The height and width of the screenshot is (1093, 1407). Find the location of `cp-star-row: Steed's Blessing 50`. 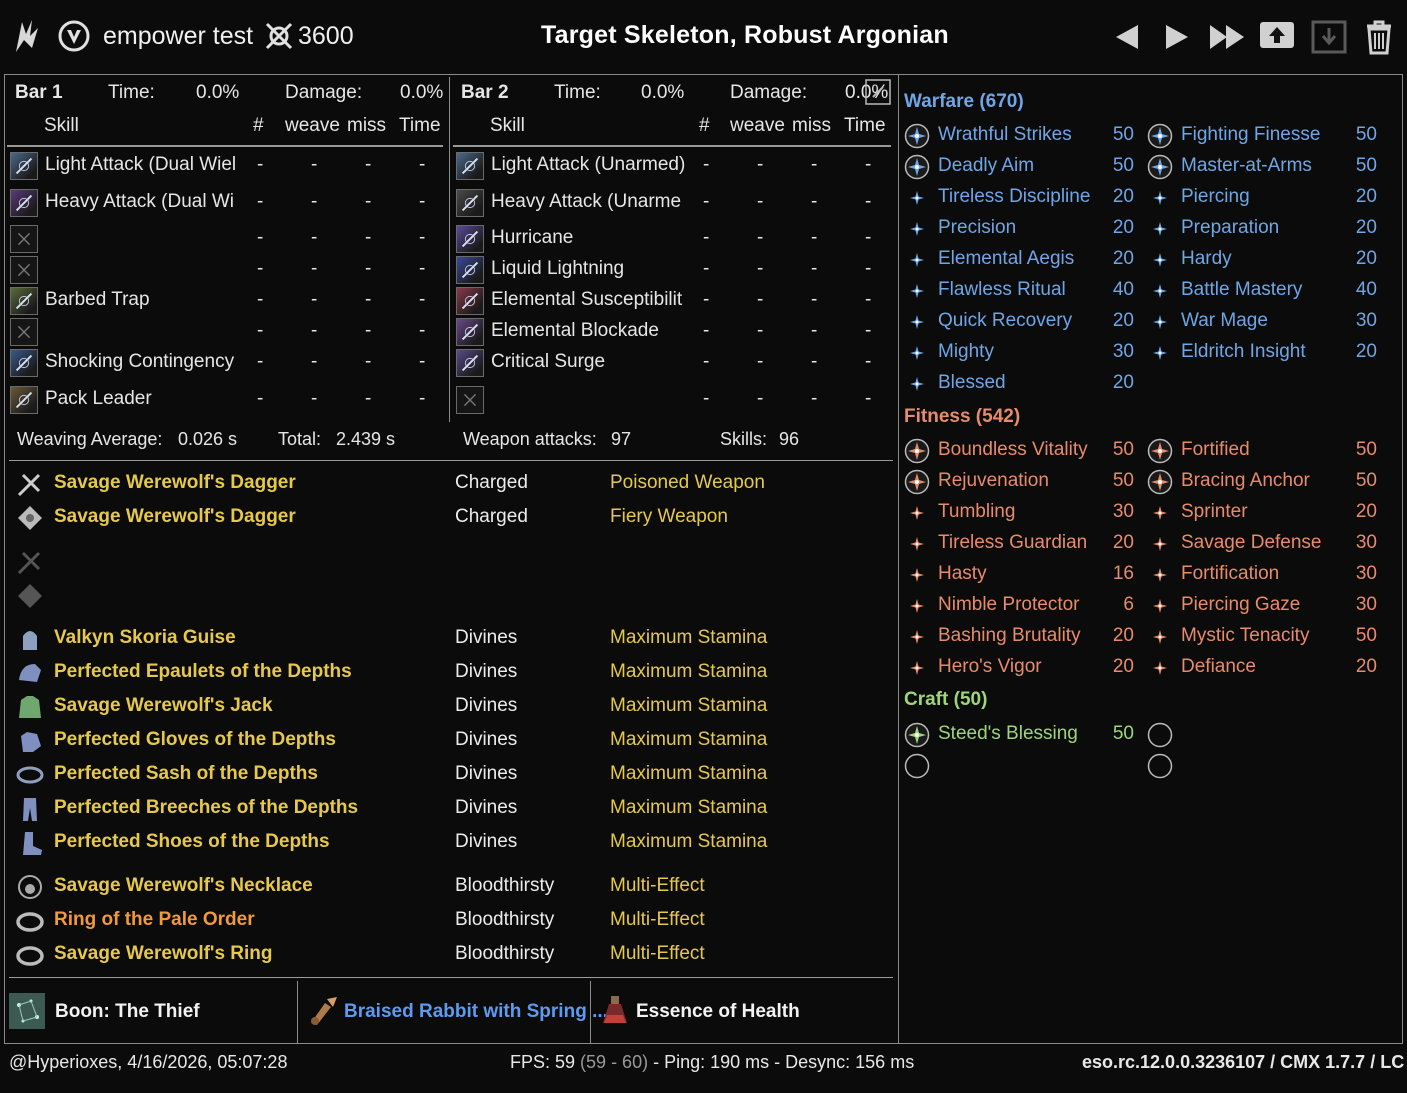

cp-star-row: Steed's Blessing 50 is located at coordinates (1019, 735).